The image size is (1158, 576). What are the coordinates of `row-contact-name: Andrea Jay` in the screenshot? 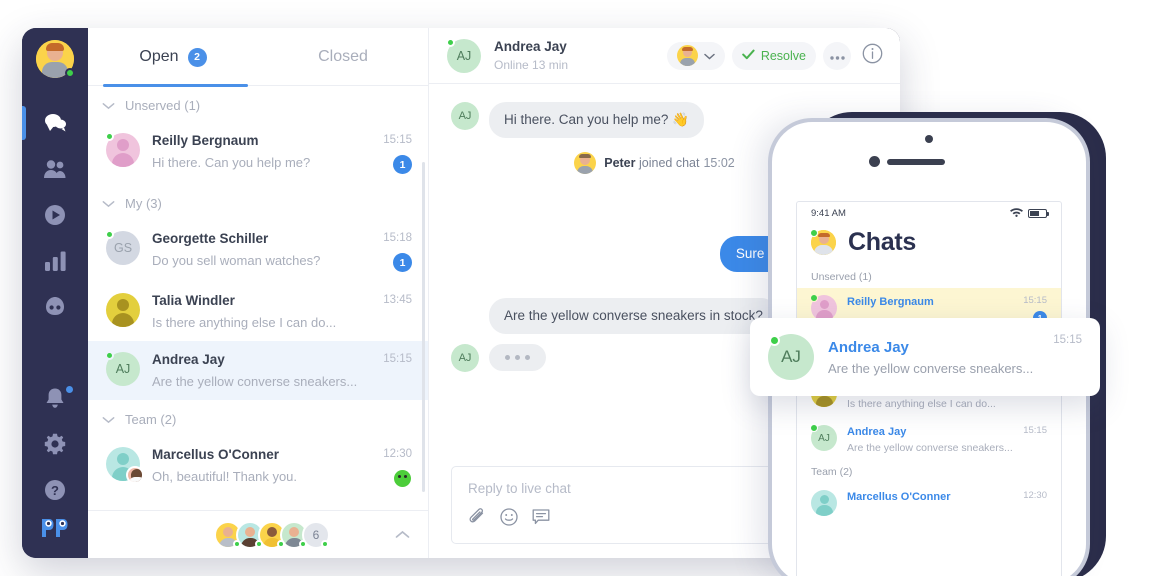 It's located at (188, 359).